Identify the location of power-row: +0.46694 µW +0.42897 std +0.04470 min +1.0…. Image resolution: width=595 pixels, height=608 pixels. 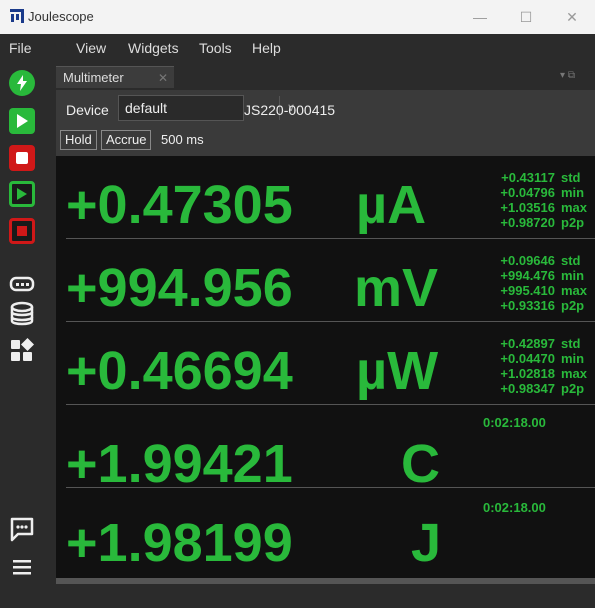
(325, 363).